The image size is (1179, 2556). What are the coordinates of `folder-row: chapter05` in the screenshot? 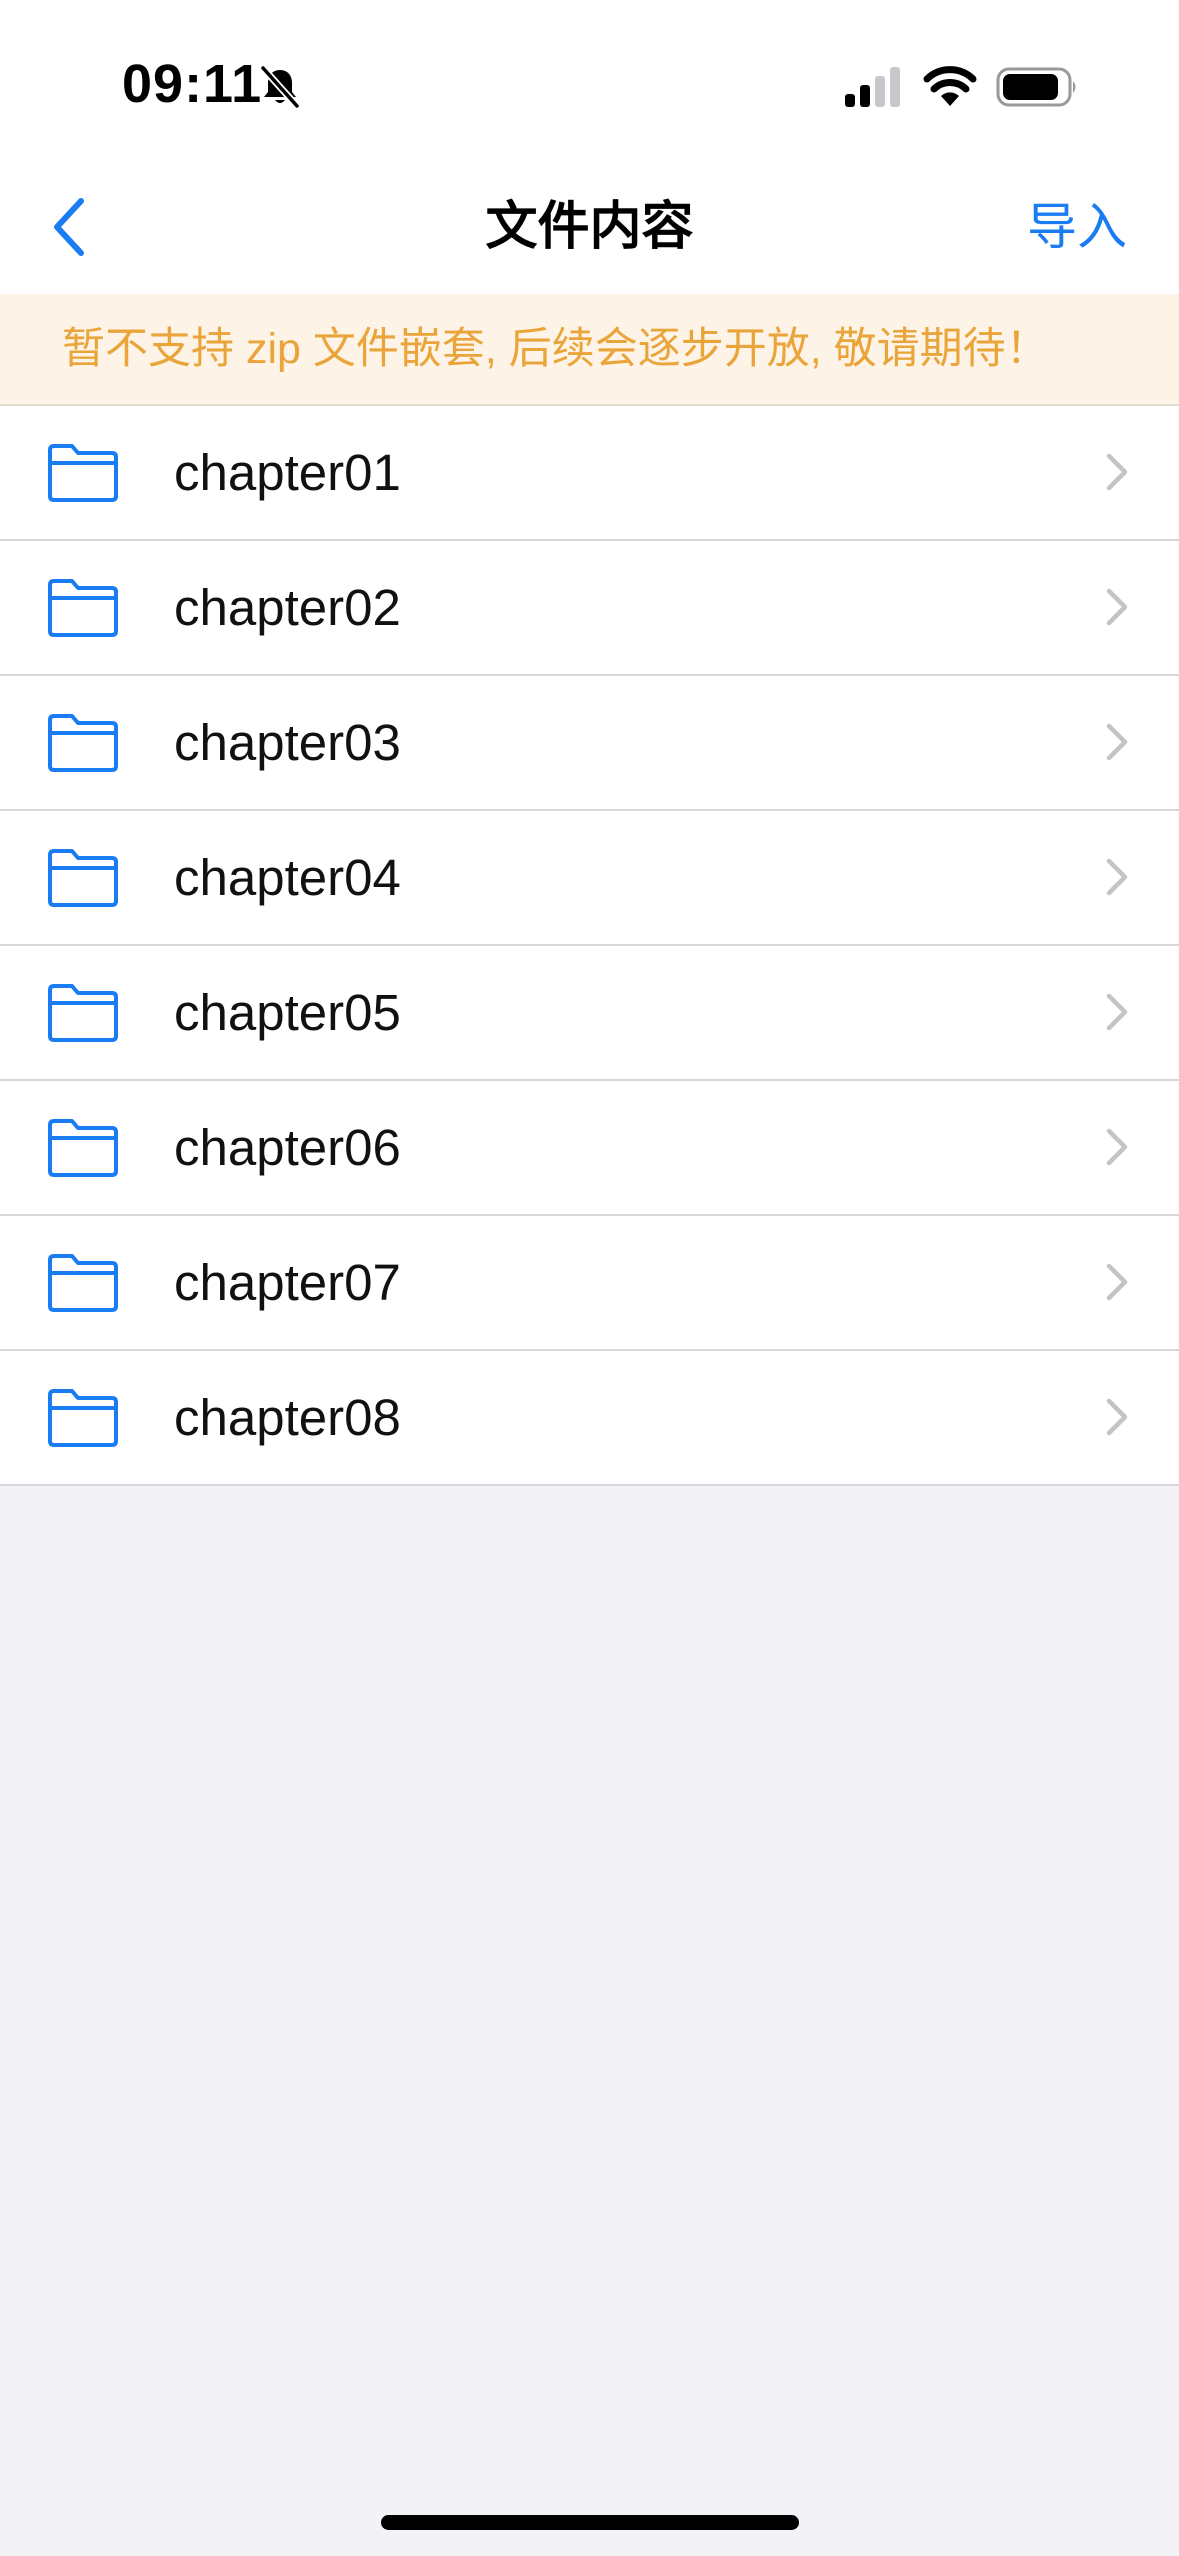 It's located at (589, 1013).